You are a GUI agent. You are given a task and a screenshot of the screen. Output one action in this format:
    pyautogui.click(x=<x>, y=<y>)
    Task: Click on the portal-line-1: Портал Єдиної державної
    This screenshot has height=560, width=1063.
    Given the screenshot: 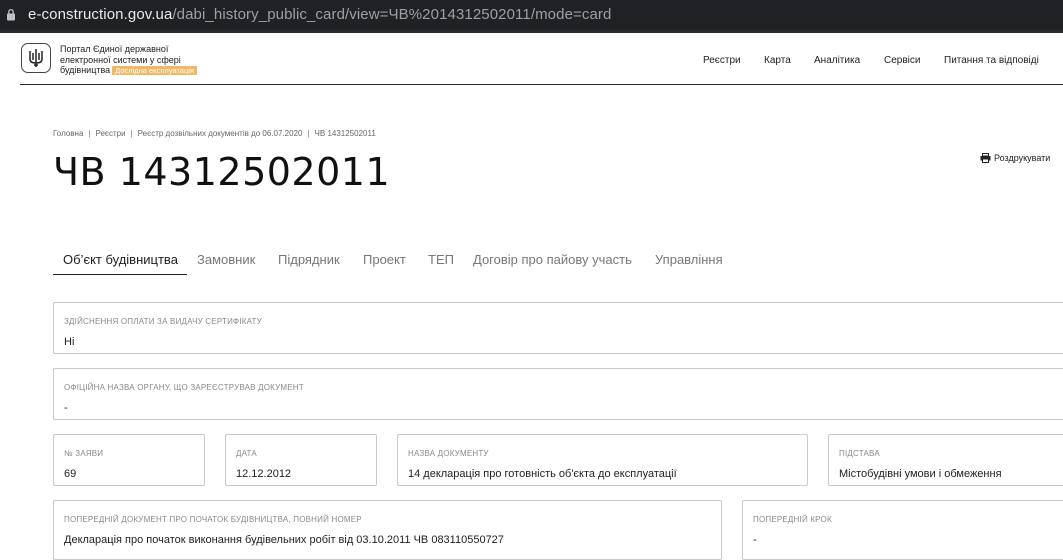 What is the action you would take?
    pyautogui.click(x=114, y=49)
    